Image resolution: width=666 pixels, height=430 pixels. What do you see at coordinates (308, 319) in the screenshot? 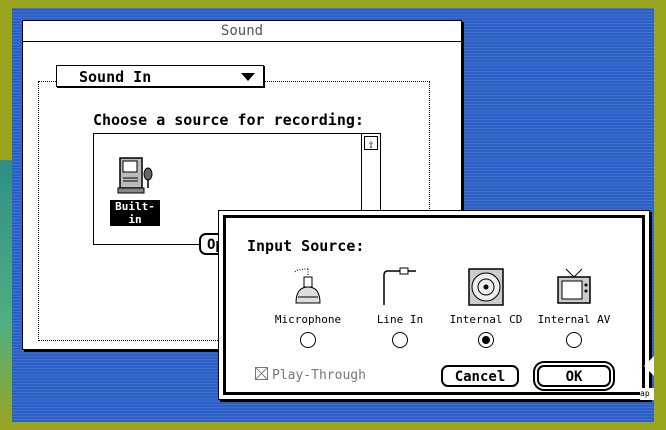
I see `source-label: Microphone` at bounding box center [308, 319].